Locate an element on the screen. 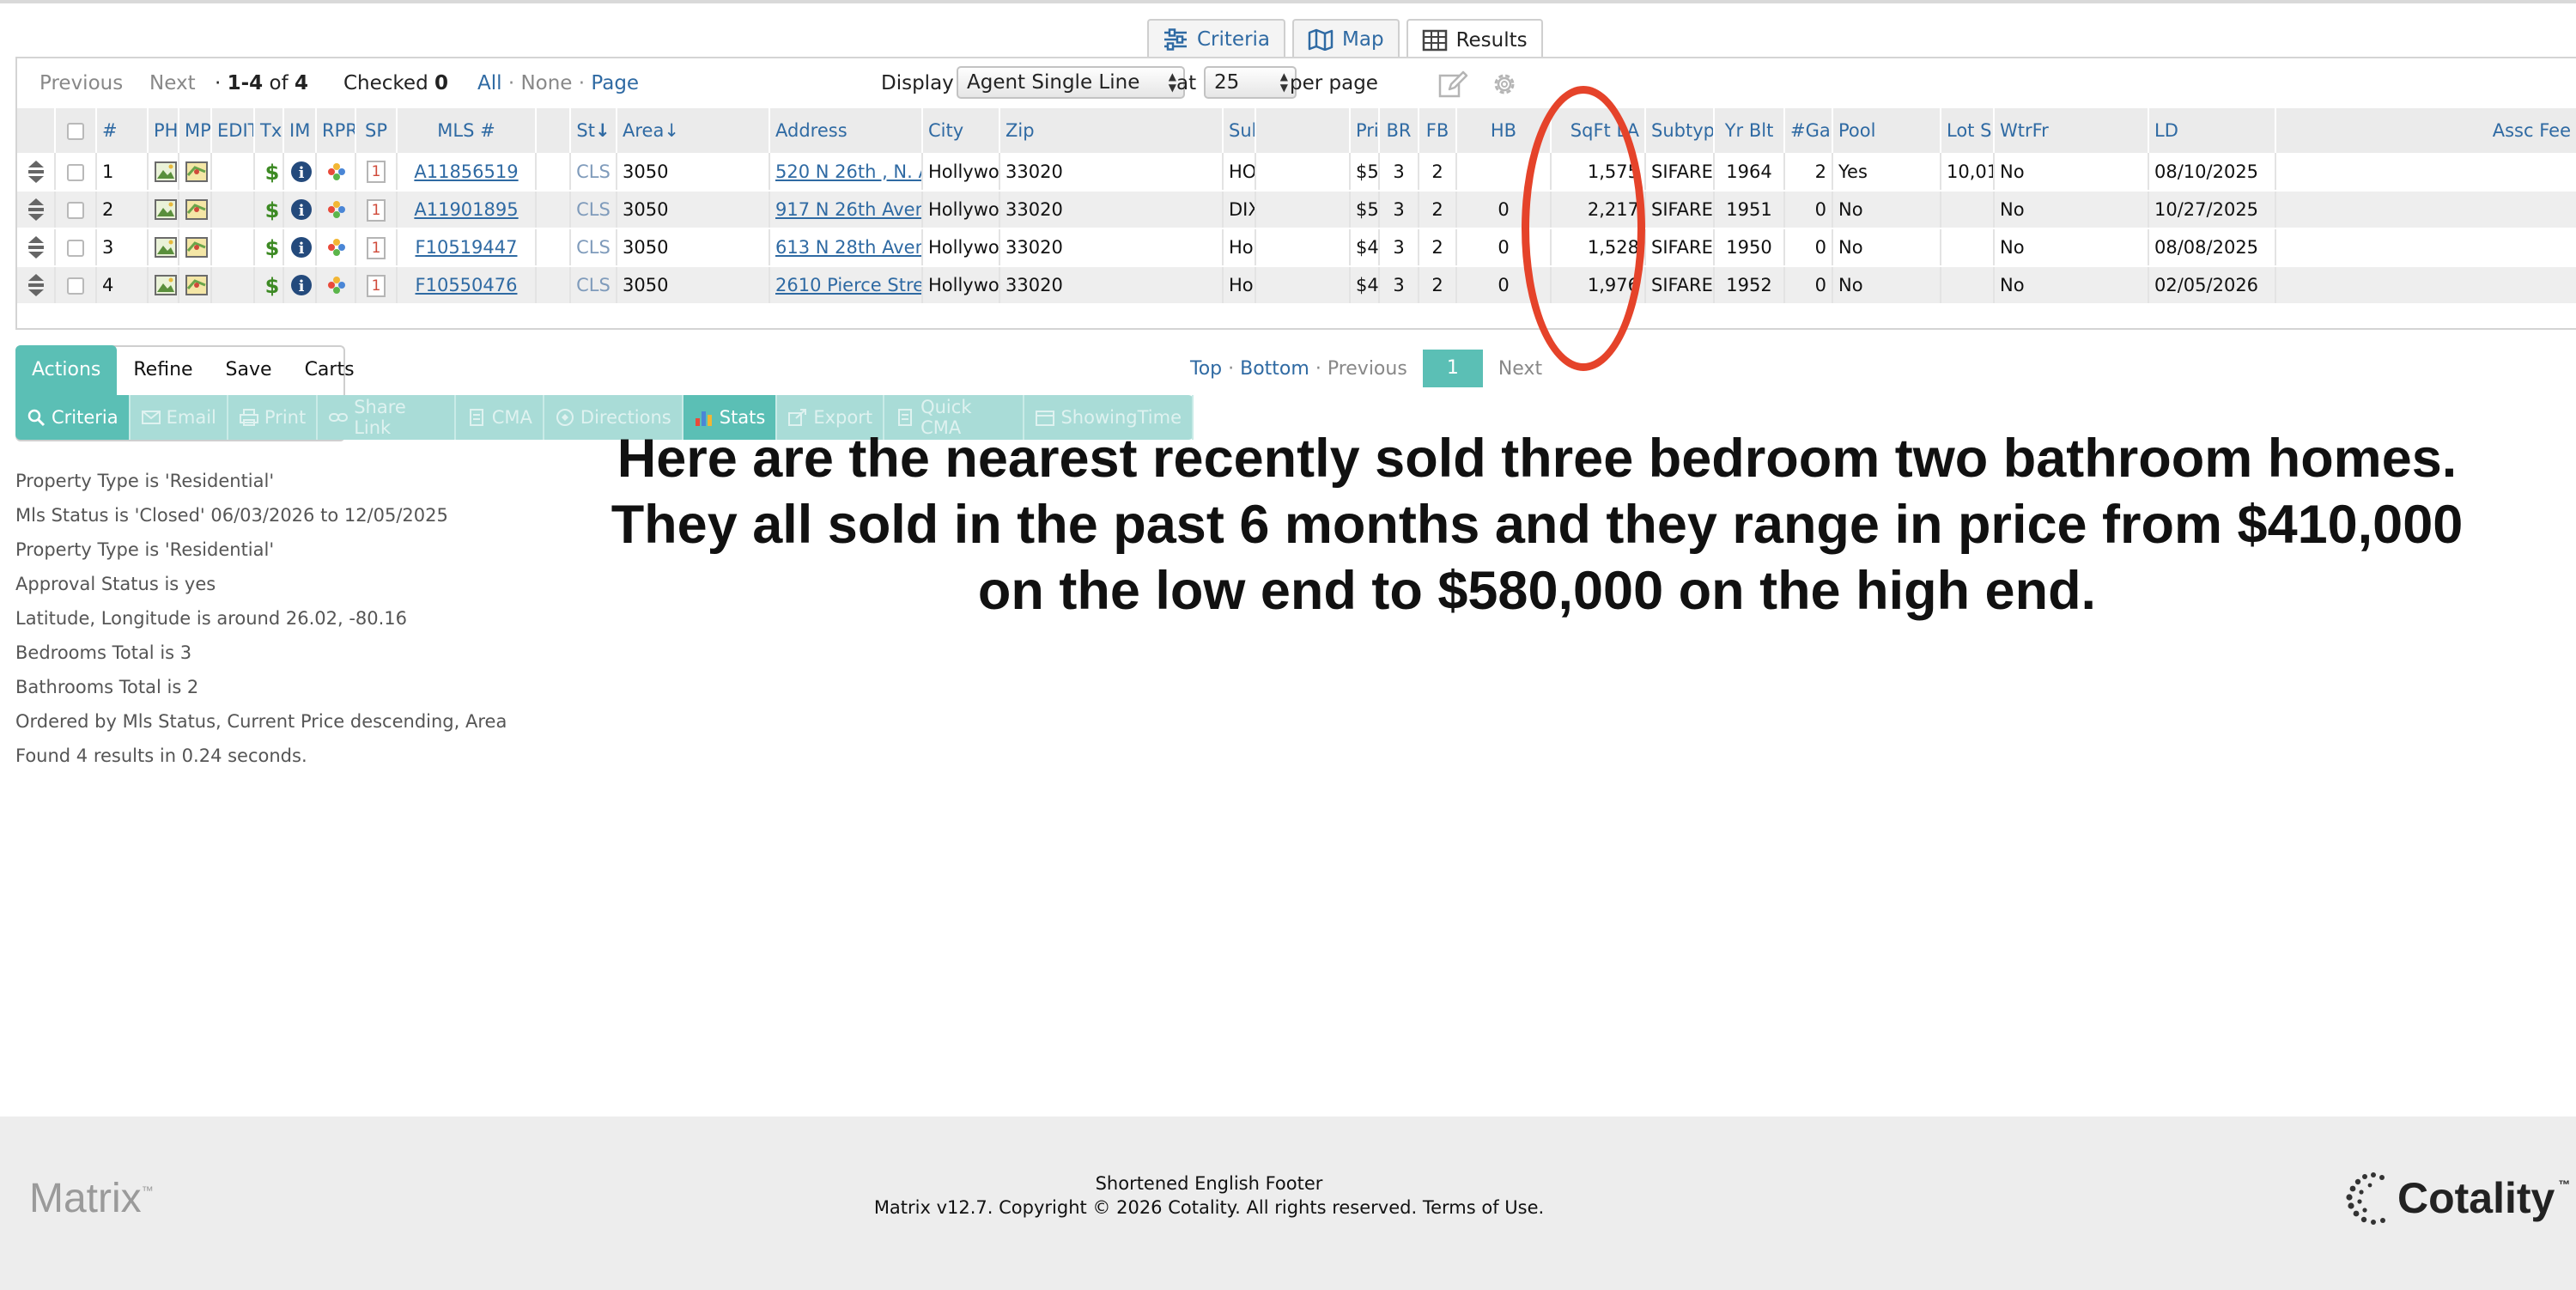  col-rpr: RPR is located at coordinates (336, 130).